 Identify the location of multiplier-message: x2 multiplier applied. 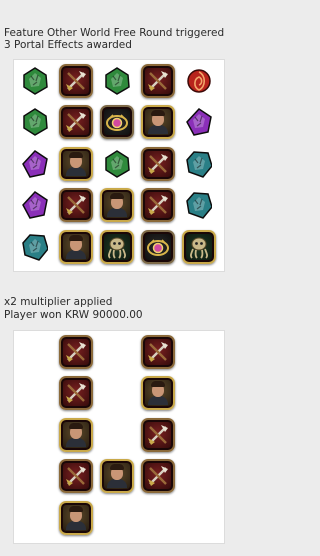
(58, 302).